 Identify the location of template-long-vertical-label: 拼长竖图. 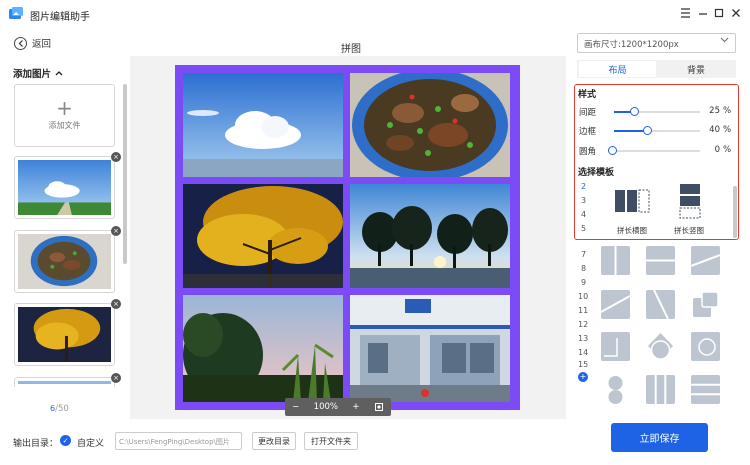
(689, 230).